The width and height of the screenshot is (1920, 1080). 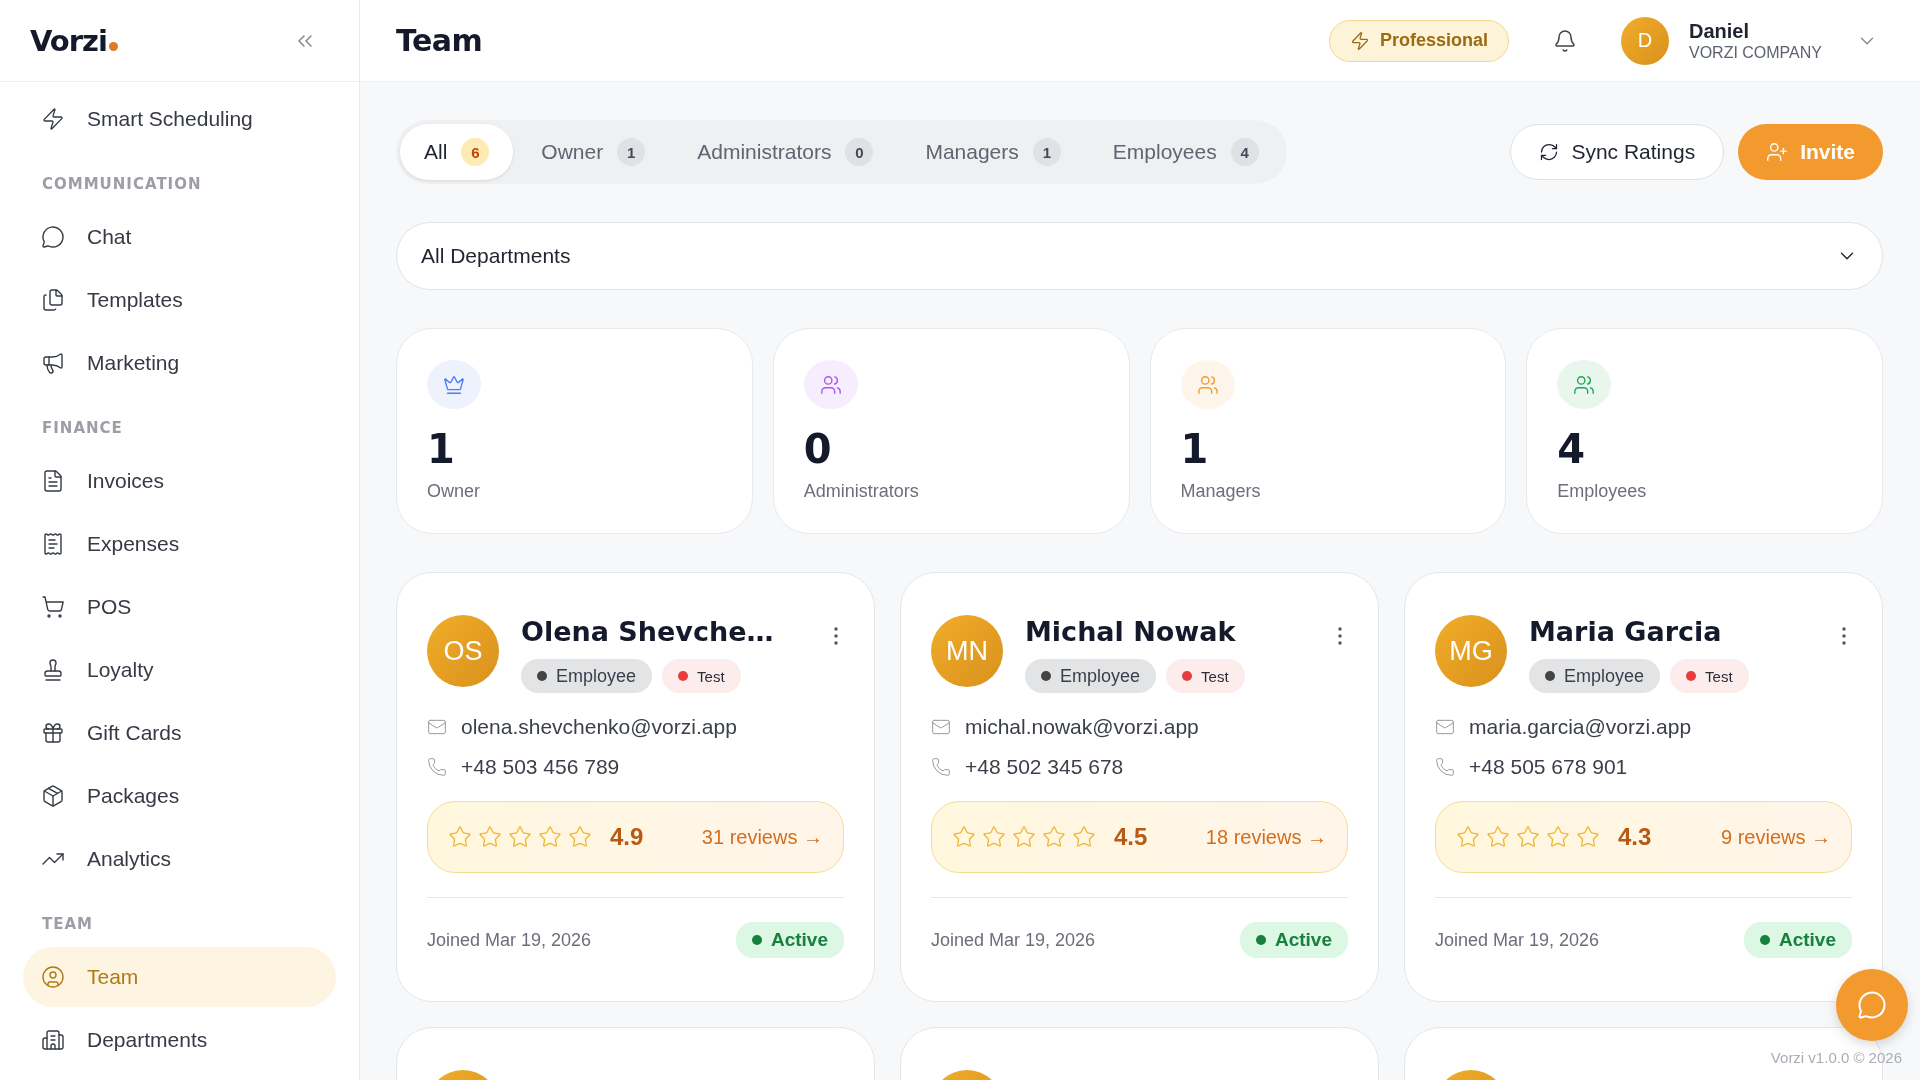 What do you see at coordinates (179, 119) in the screenshot?
I see `sidebar-item: Smart Scheduling` at bounding box center [179, 119].